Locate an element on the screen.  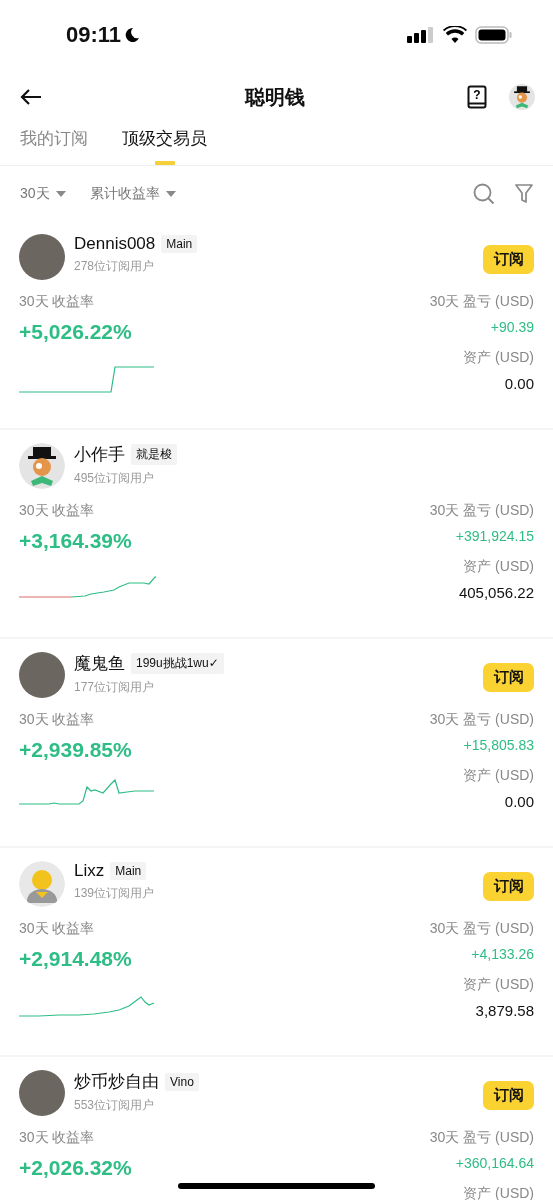
tab: 顶级交易员 is located at coordinates (164, 144).